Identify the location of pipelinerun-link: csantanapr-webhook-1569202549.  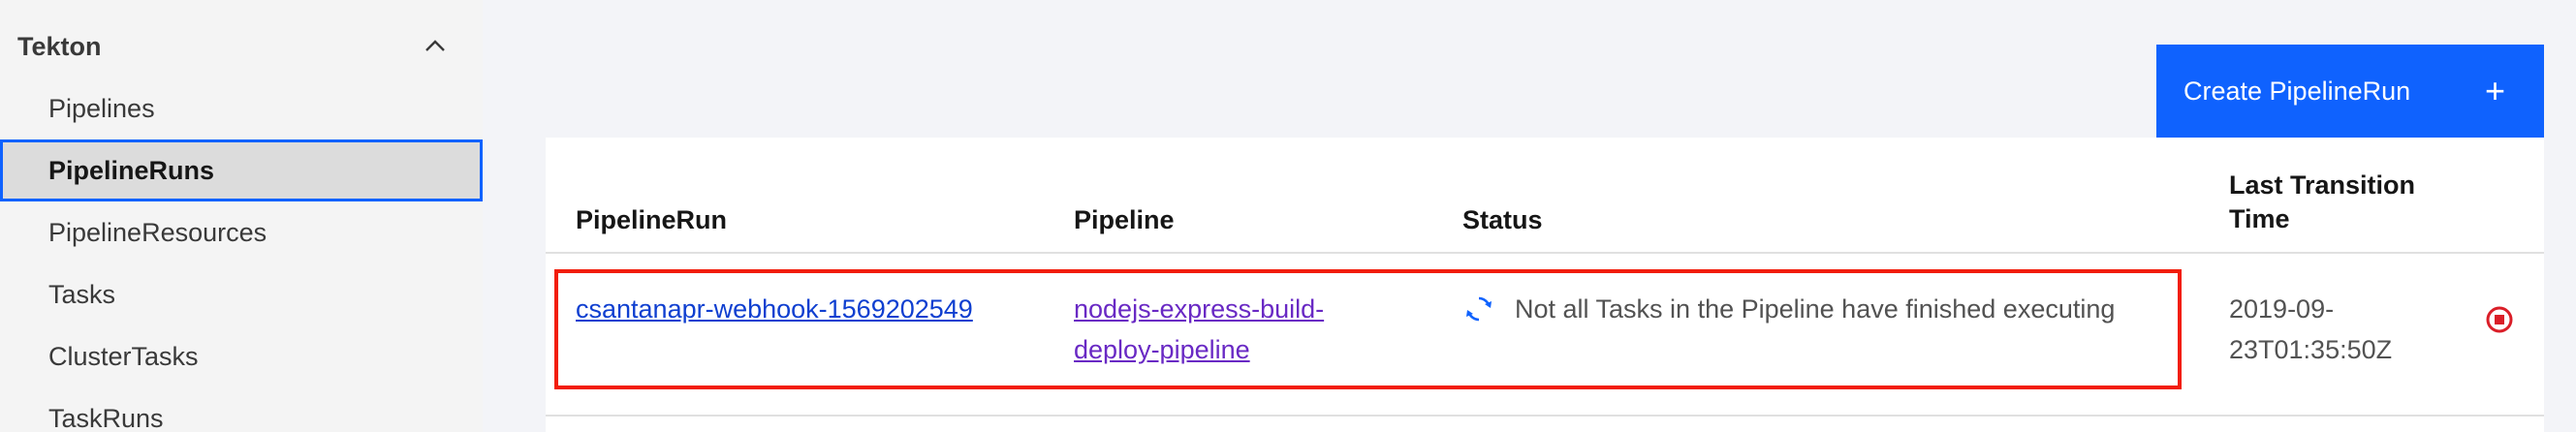
(774, 309).